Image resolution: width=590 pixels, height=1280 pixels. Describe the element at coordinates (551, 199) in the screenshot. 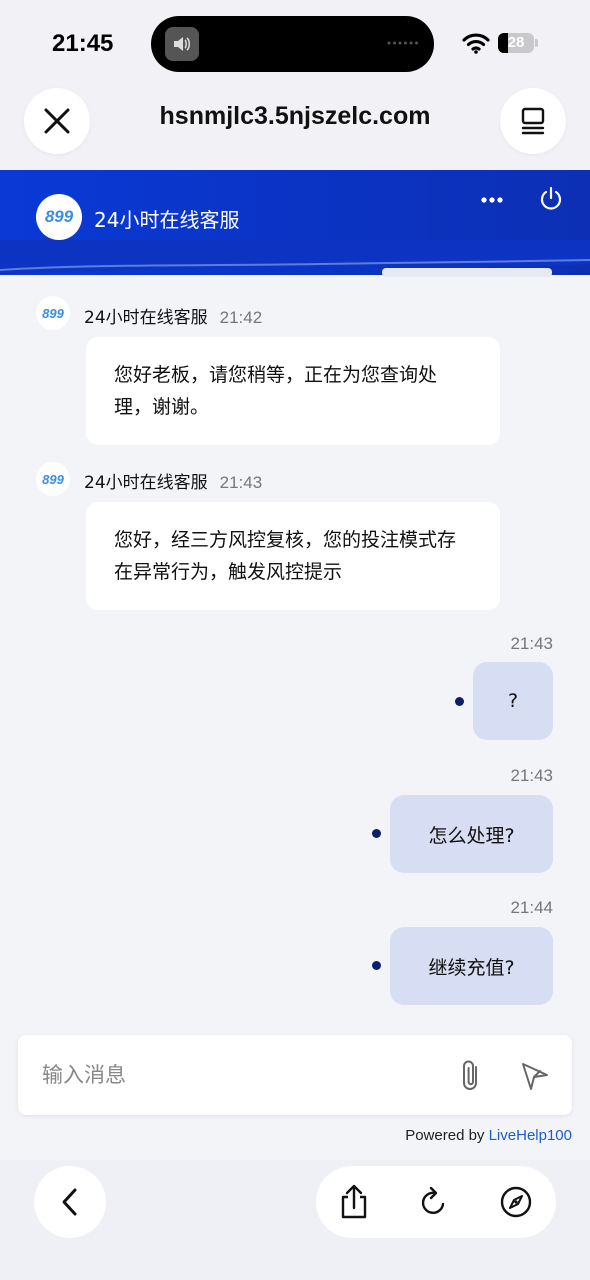

I see `power-icon` at that location.